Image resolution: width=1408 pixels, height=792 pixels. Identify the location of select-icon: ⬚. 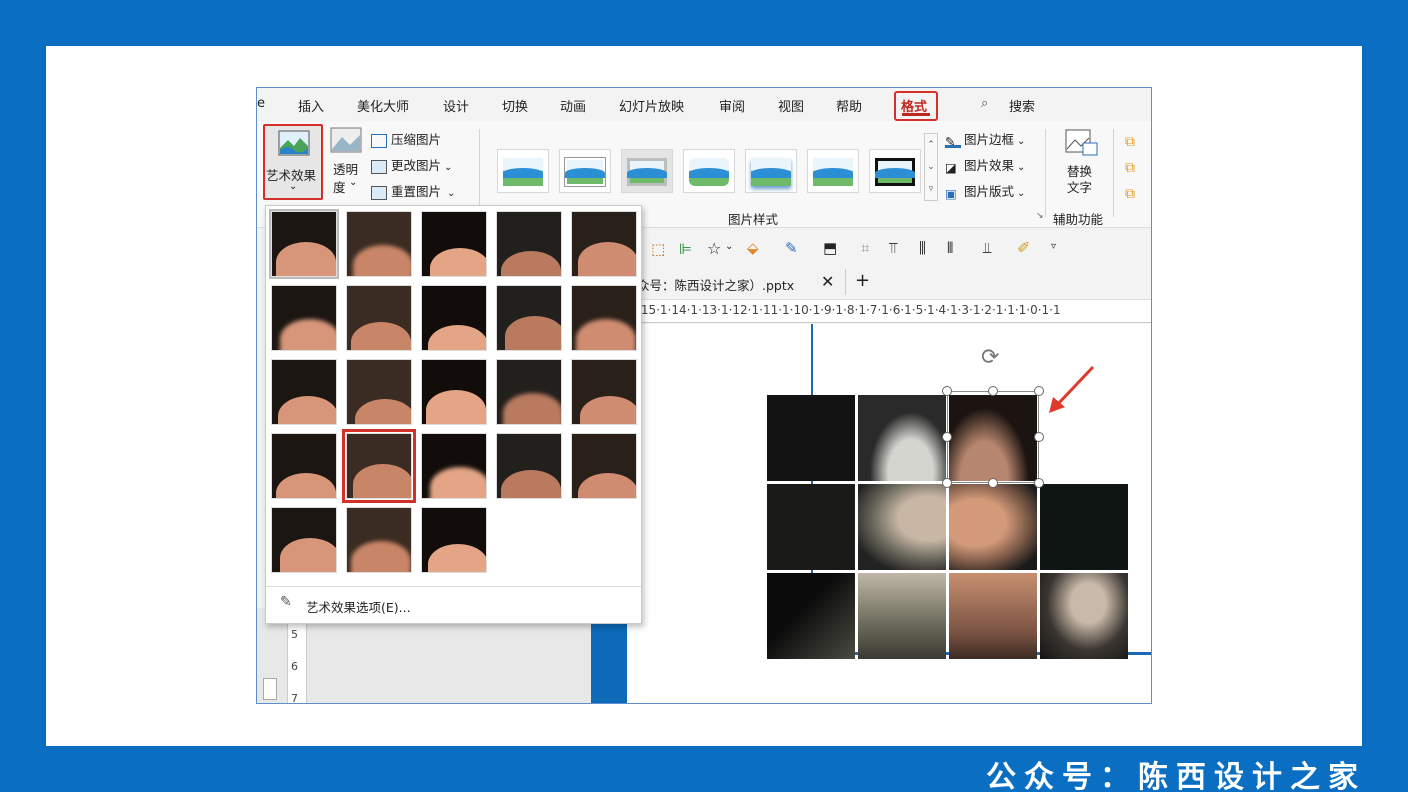
(658, 249).